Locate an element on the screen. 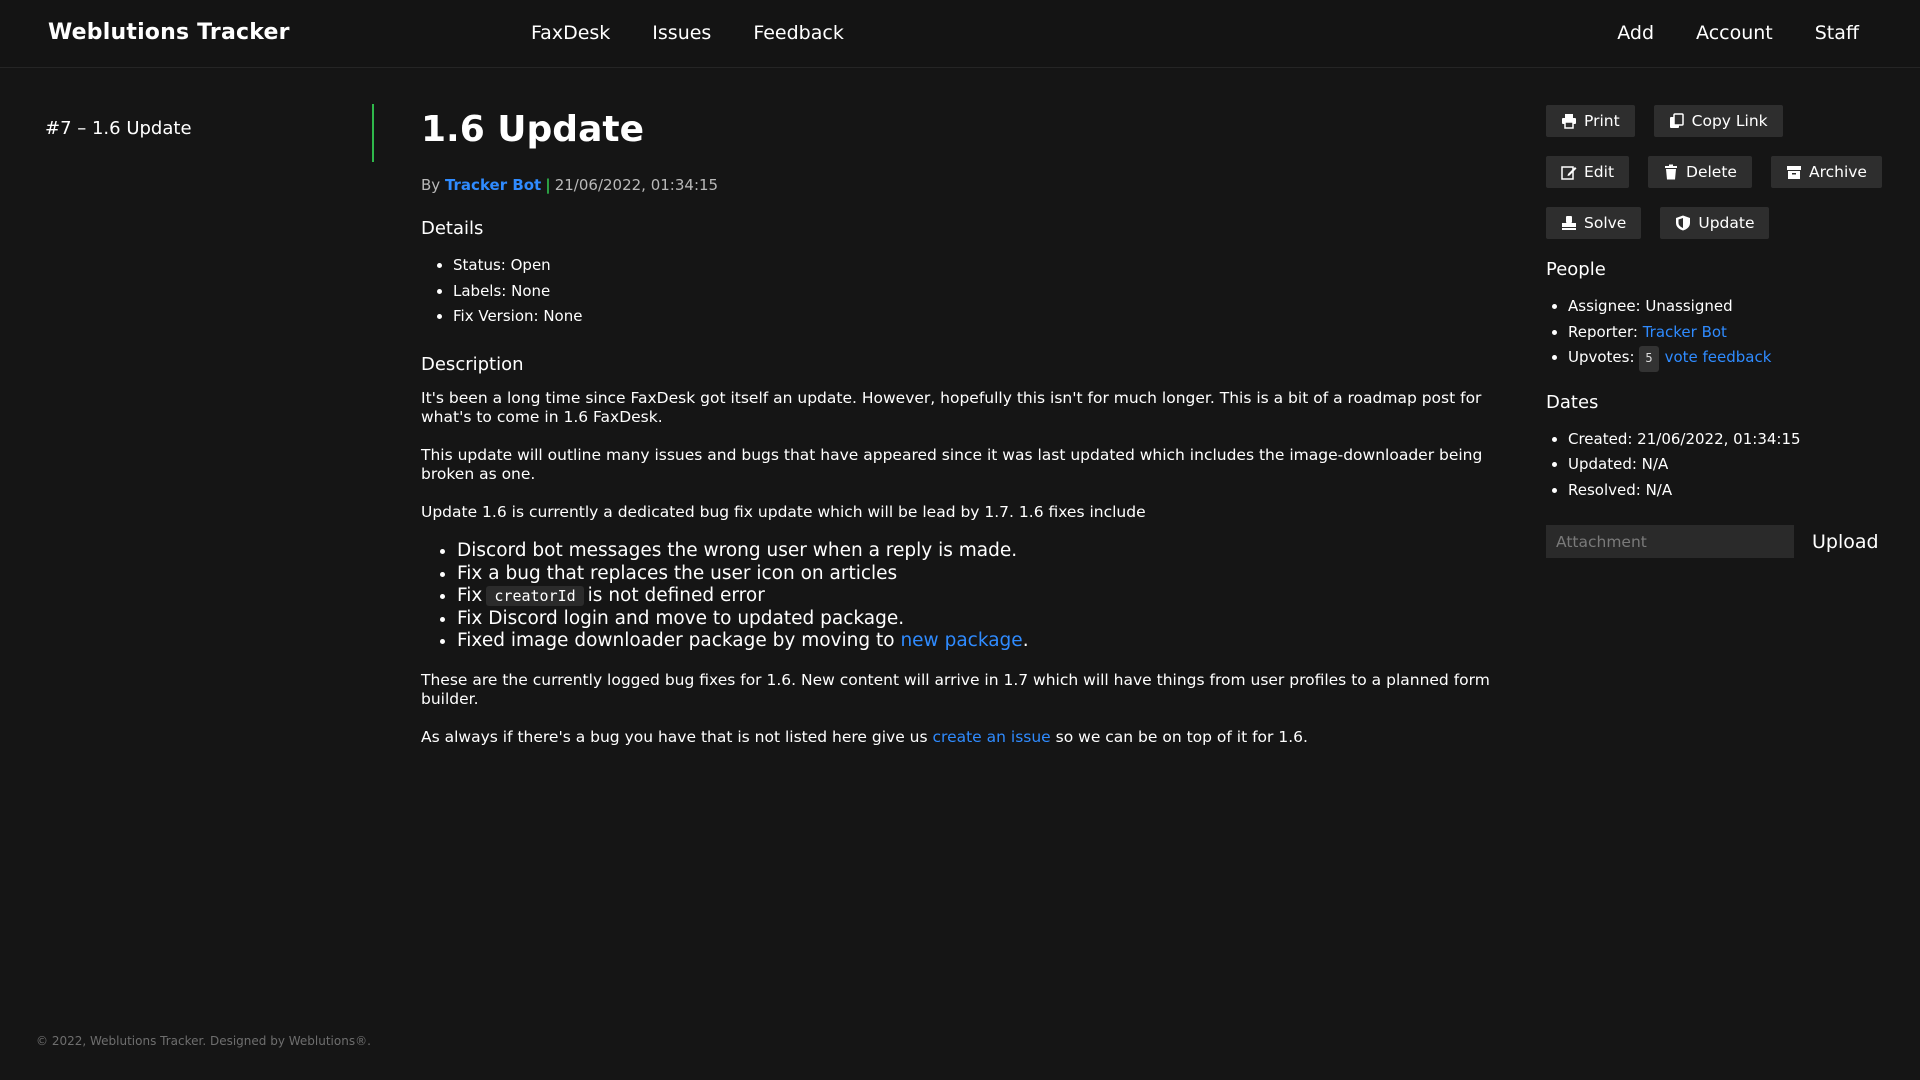 Image resolution: width=1920 pixels, height=1080 pixels. by-label: By is located at coordinates (431, 185).